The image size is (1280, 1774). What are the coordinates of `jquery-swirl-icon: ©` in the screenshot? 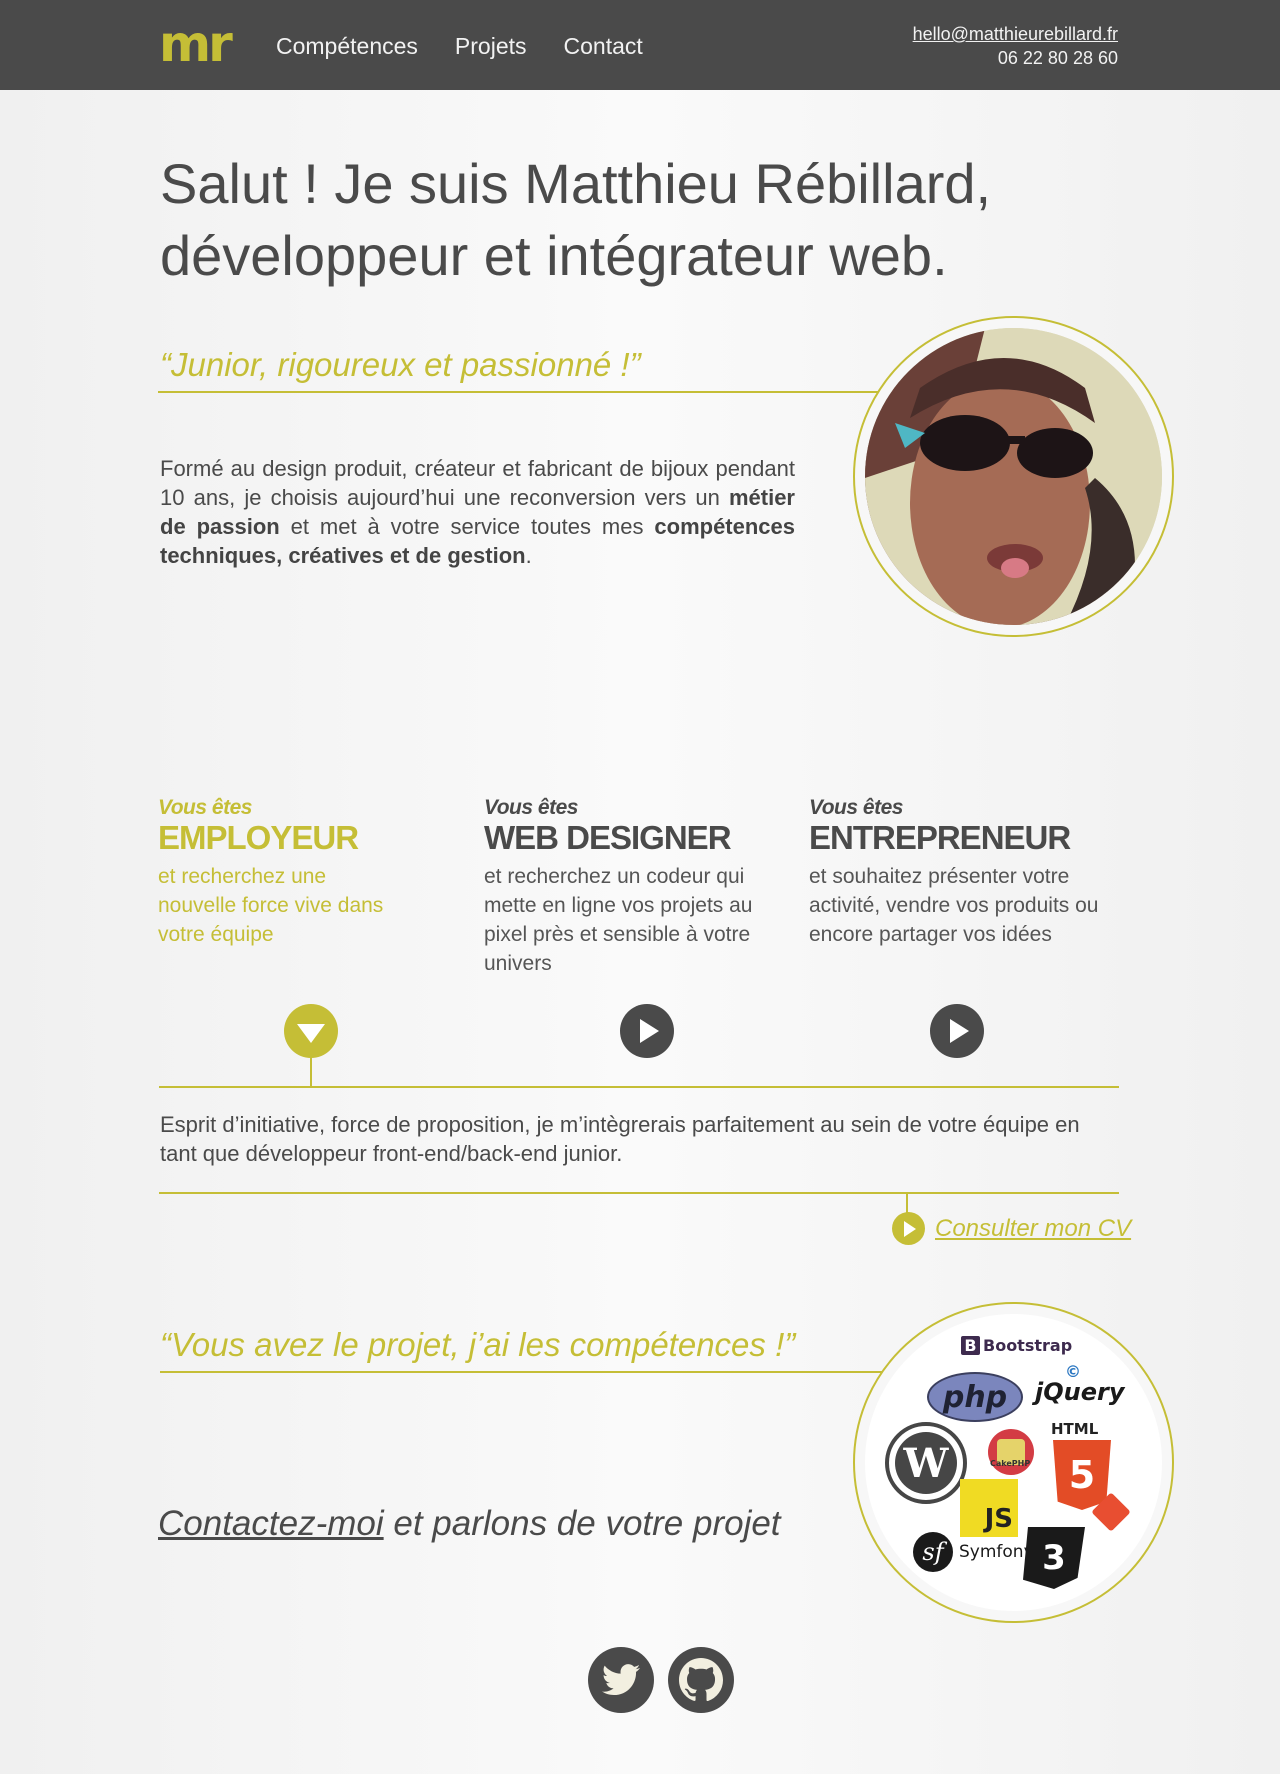 It's located at (1073, 1371).